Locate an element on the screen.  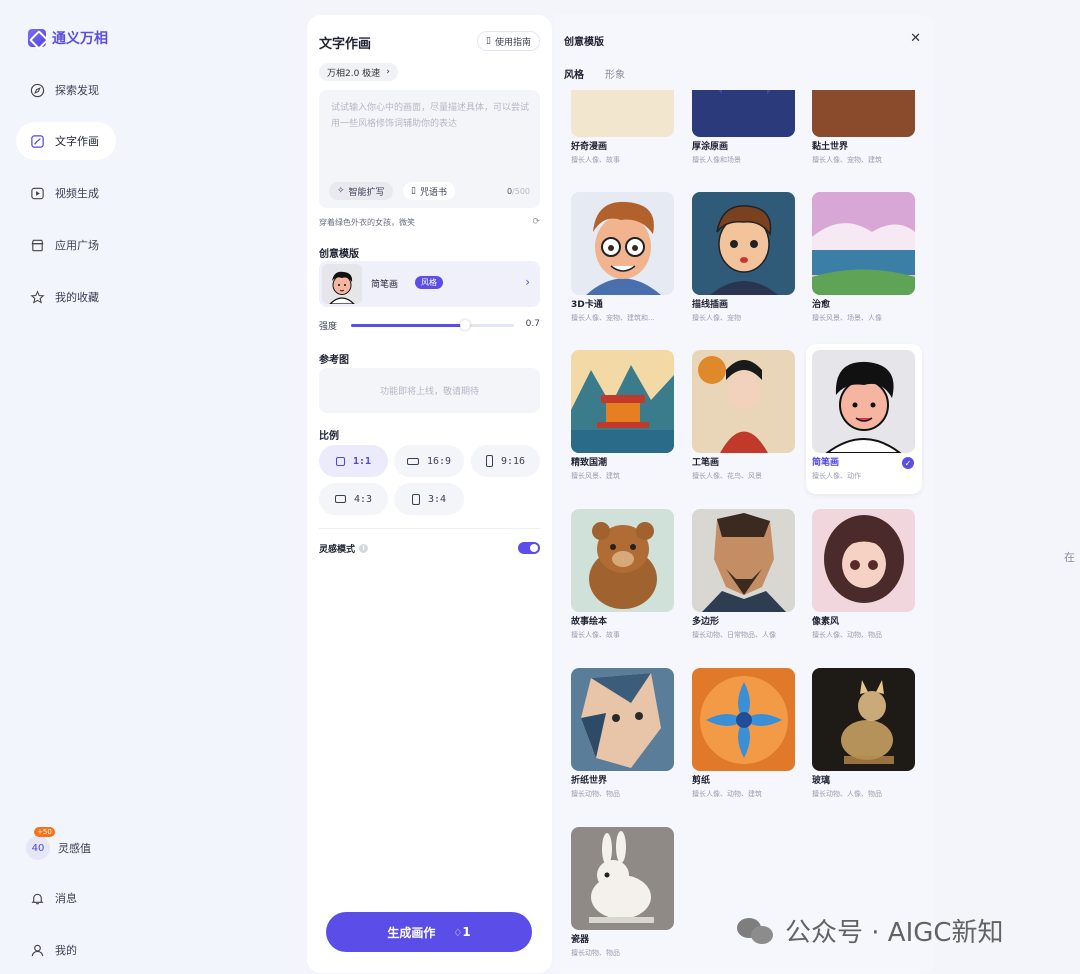
template-card: 故事绘本 擅长人像、故事 is located at coordinates (623, 578).